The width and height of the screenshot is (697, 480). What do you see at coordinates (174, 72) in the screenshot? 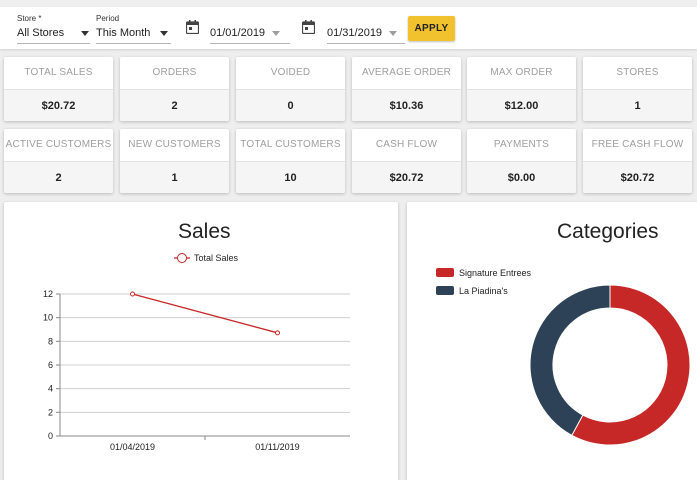
I see `stat-title: ORDERS` at bounding box center [174, 72].